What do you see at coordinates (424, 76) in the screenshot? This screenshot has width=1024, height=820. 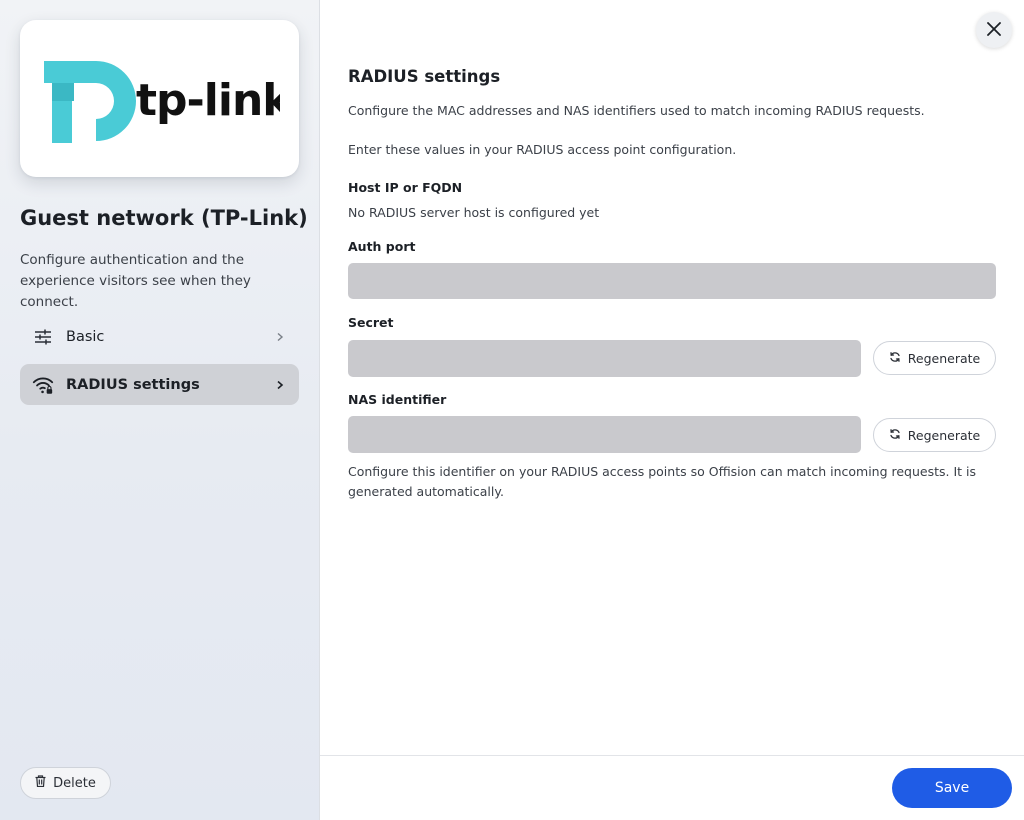 I see `section-title: RADIUS settings` at bounding box center [424, 76].